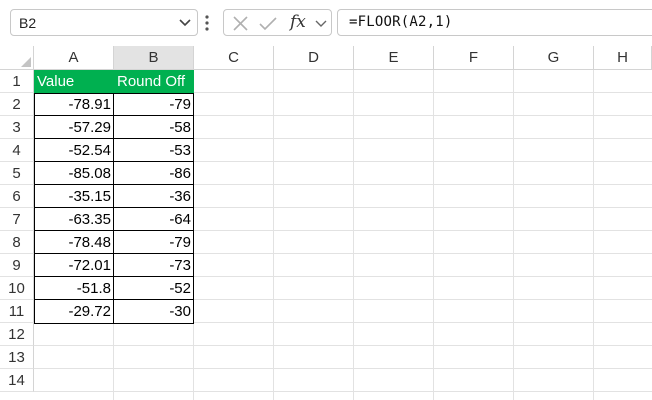 Image resolution: width=652 pixels, height=400 pixels. Describe the element at coordinates (154, 150) in the screenshot. I see `cell-b4: -53` at that location.